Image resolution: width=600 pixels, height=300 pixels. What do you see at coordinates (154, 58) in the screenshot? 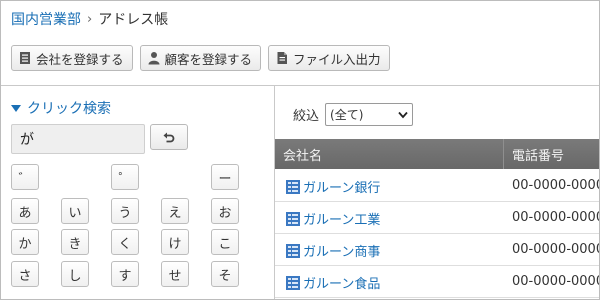
I see `person-icon` at bounding box center [154, 58].